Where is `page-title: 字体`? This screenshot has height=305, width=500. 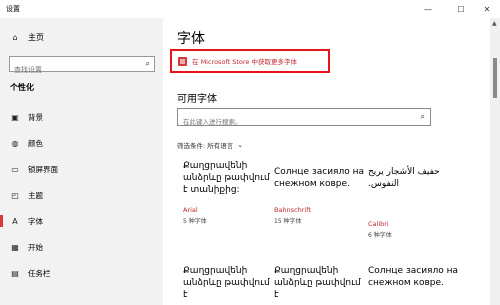 page-title: 字体 is located at coordinates (191, 39).